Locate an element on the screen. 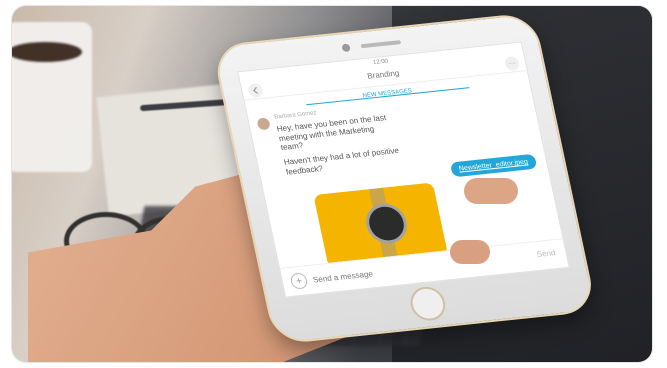 This screenshot has height=368, width=667. coffee-surface is located at coordinates (47, 52).